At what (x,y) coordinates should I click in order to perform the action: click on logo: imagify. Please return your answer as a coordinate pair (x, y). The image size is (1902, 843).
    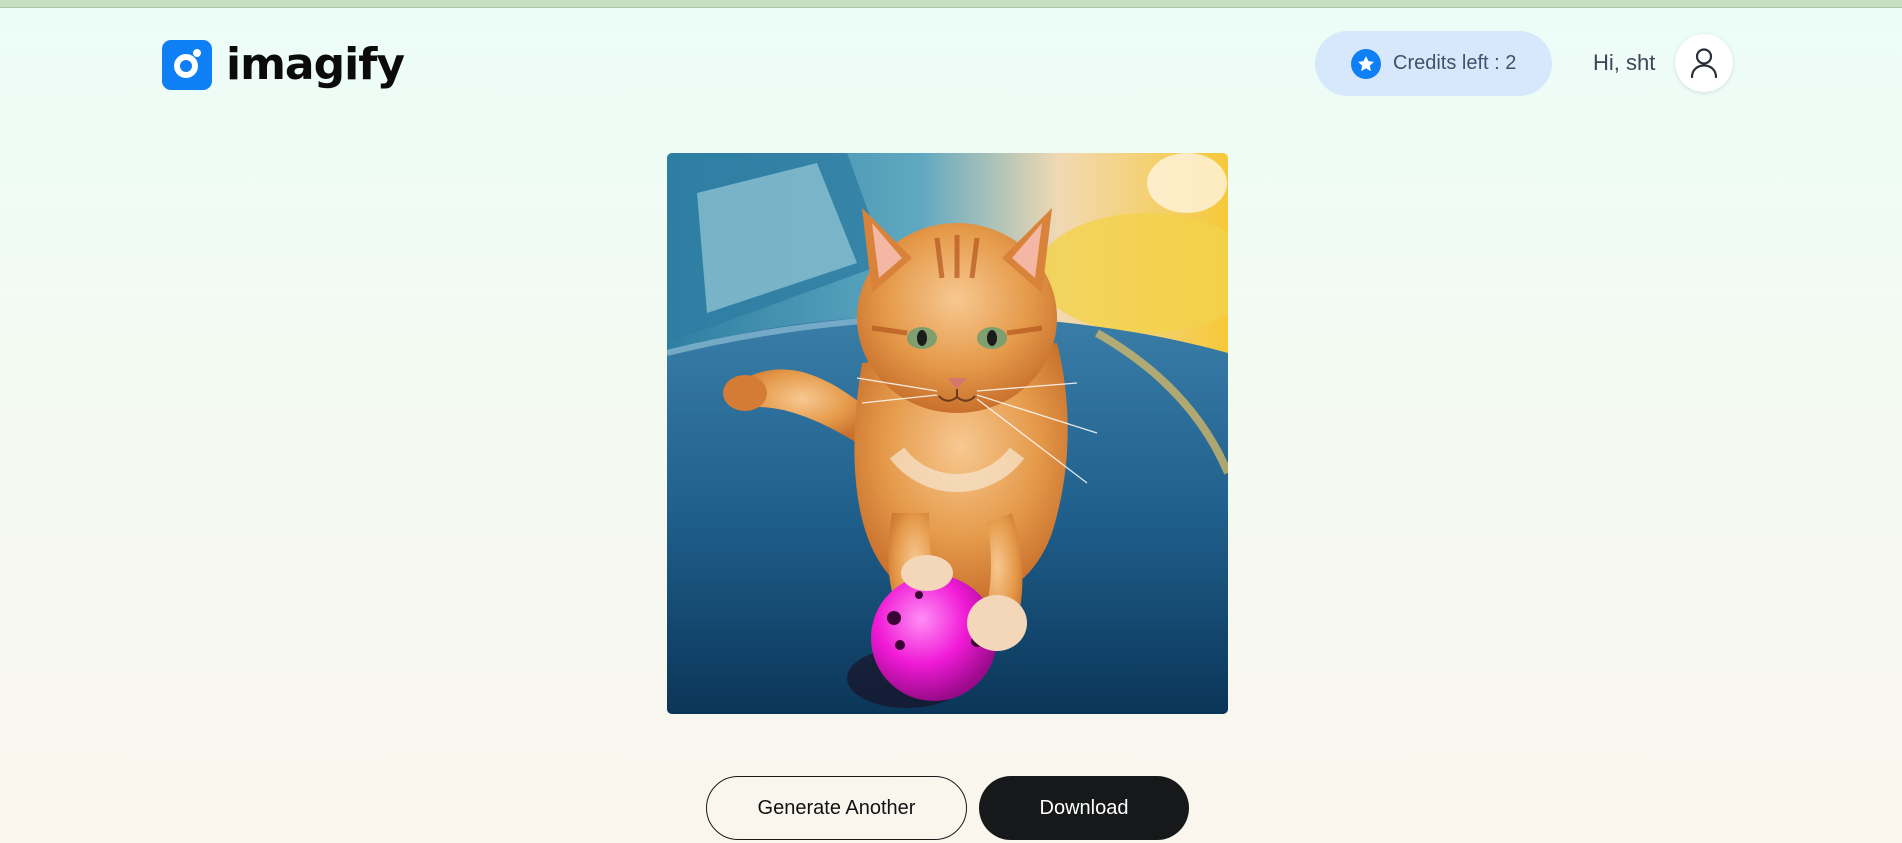
    Looking at the image, I should click on (283, 64).